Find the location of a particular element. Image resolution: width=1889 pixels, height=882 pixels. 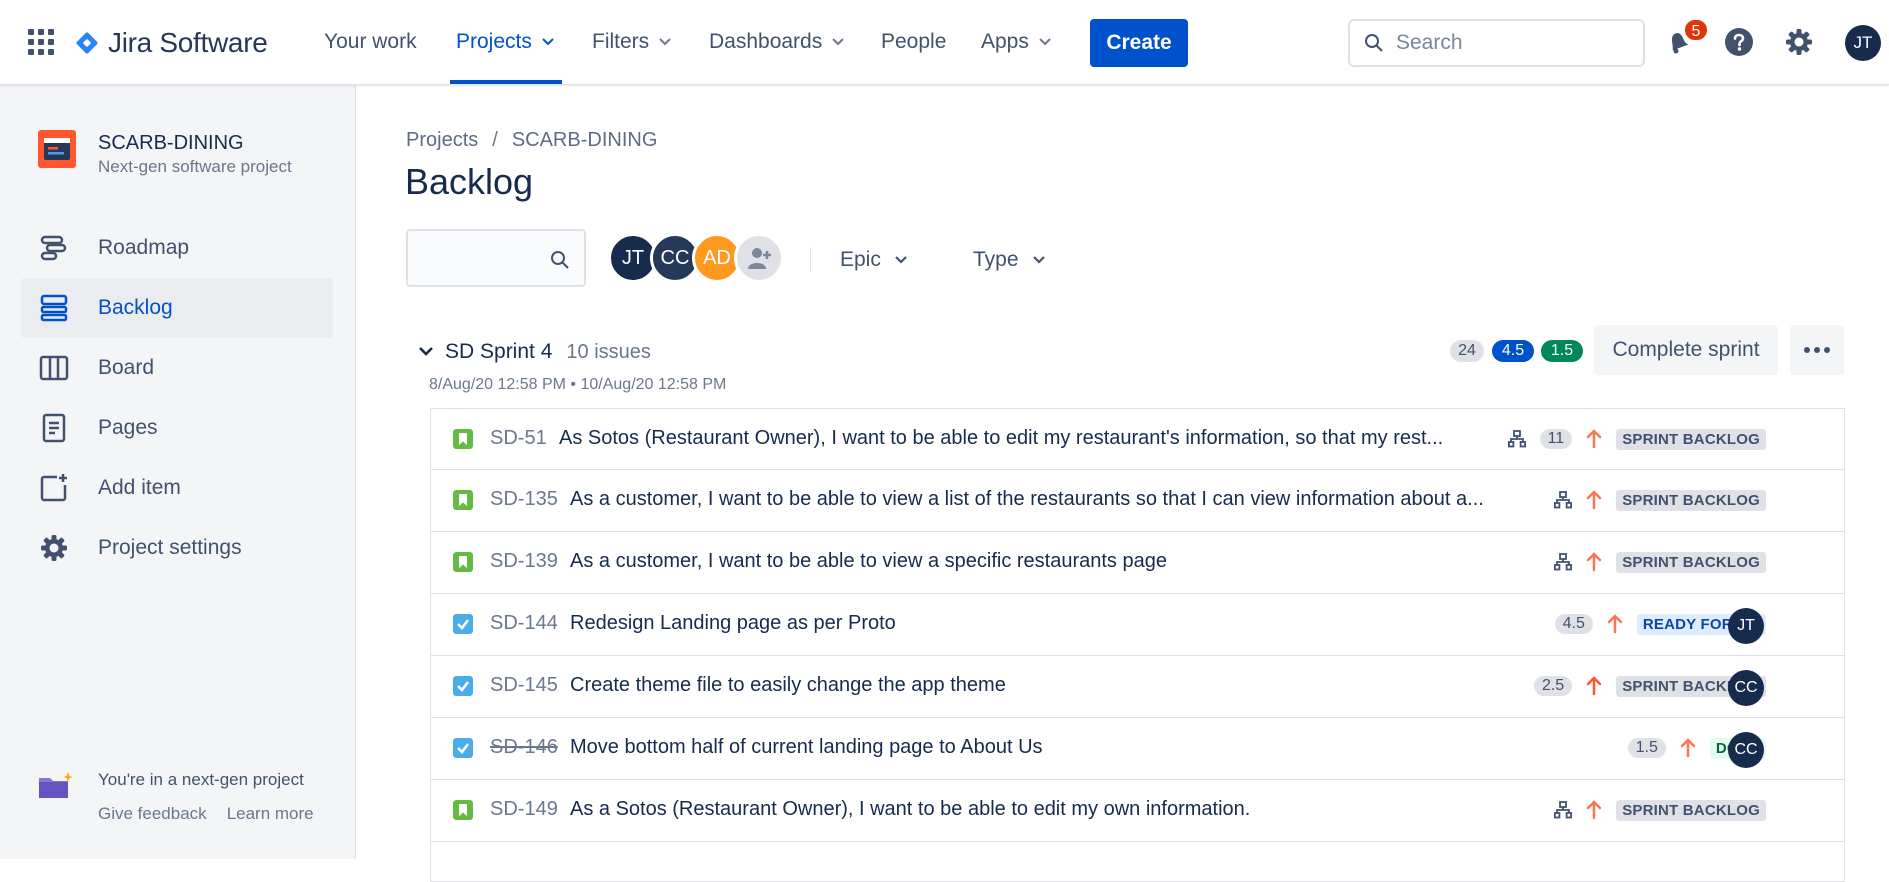

settings-gear-icon is located at coordinates (1799, 42).